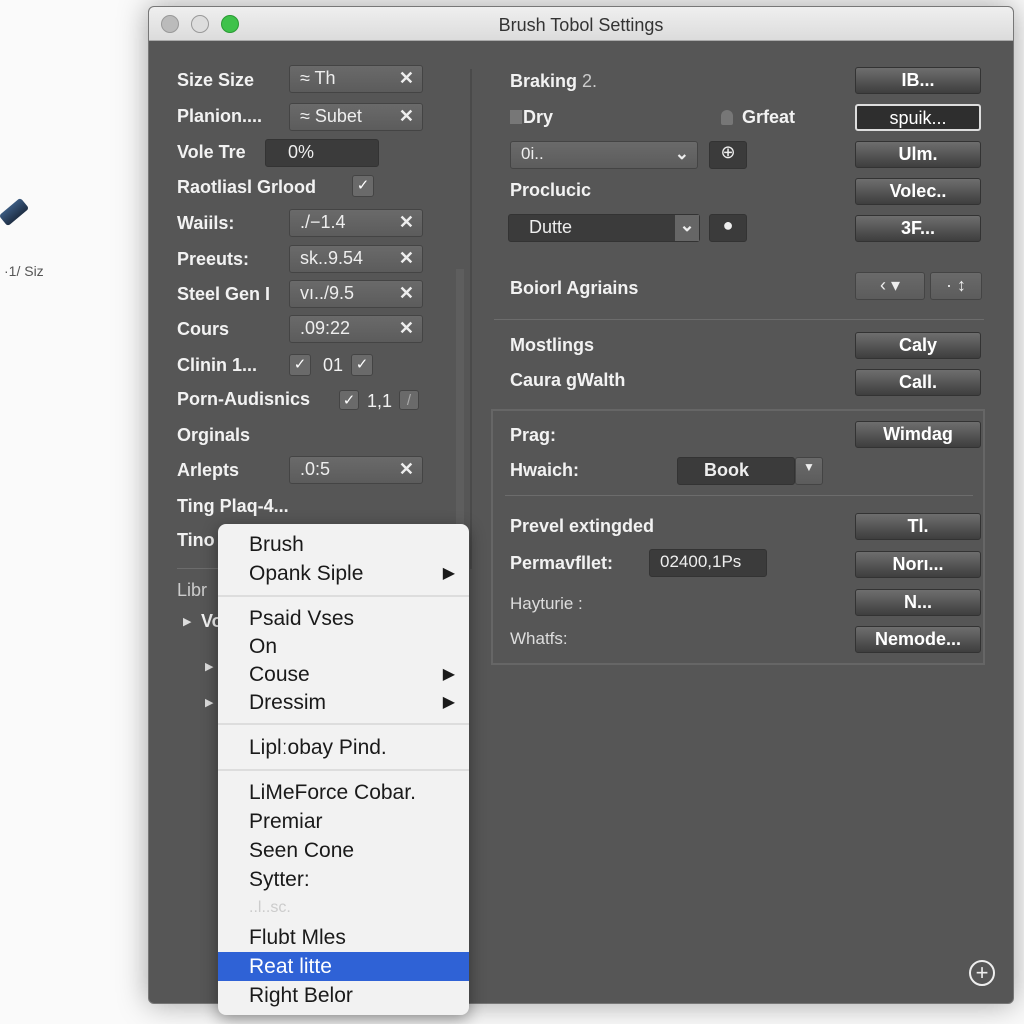  Describe the element at coordinates (918, 526) in the screenshot. I see `tl-button: Tl.` at that location.